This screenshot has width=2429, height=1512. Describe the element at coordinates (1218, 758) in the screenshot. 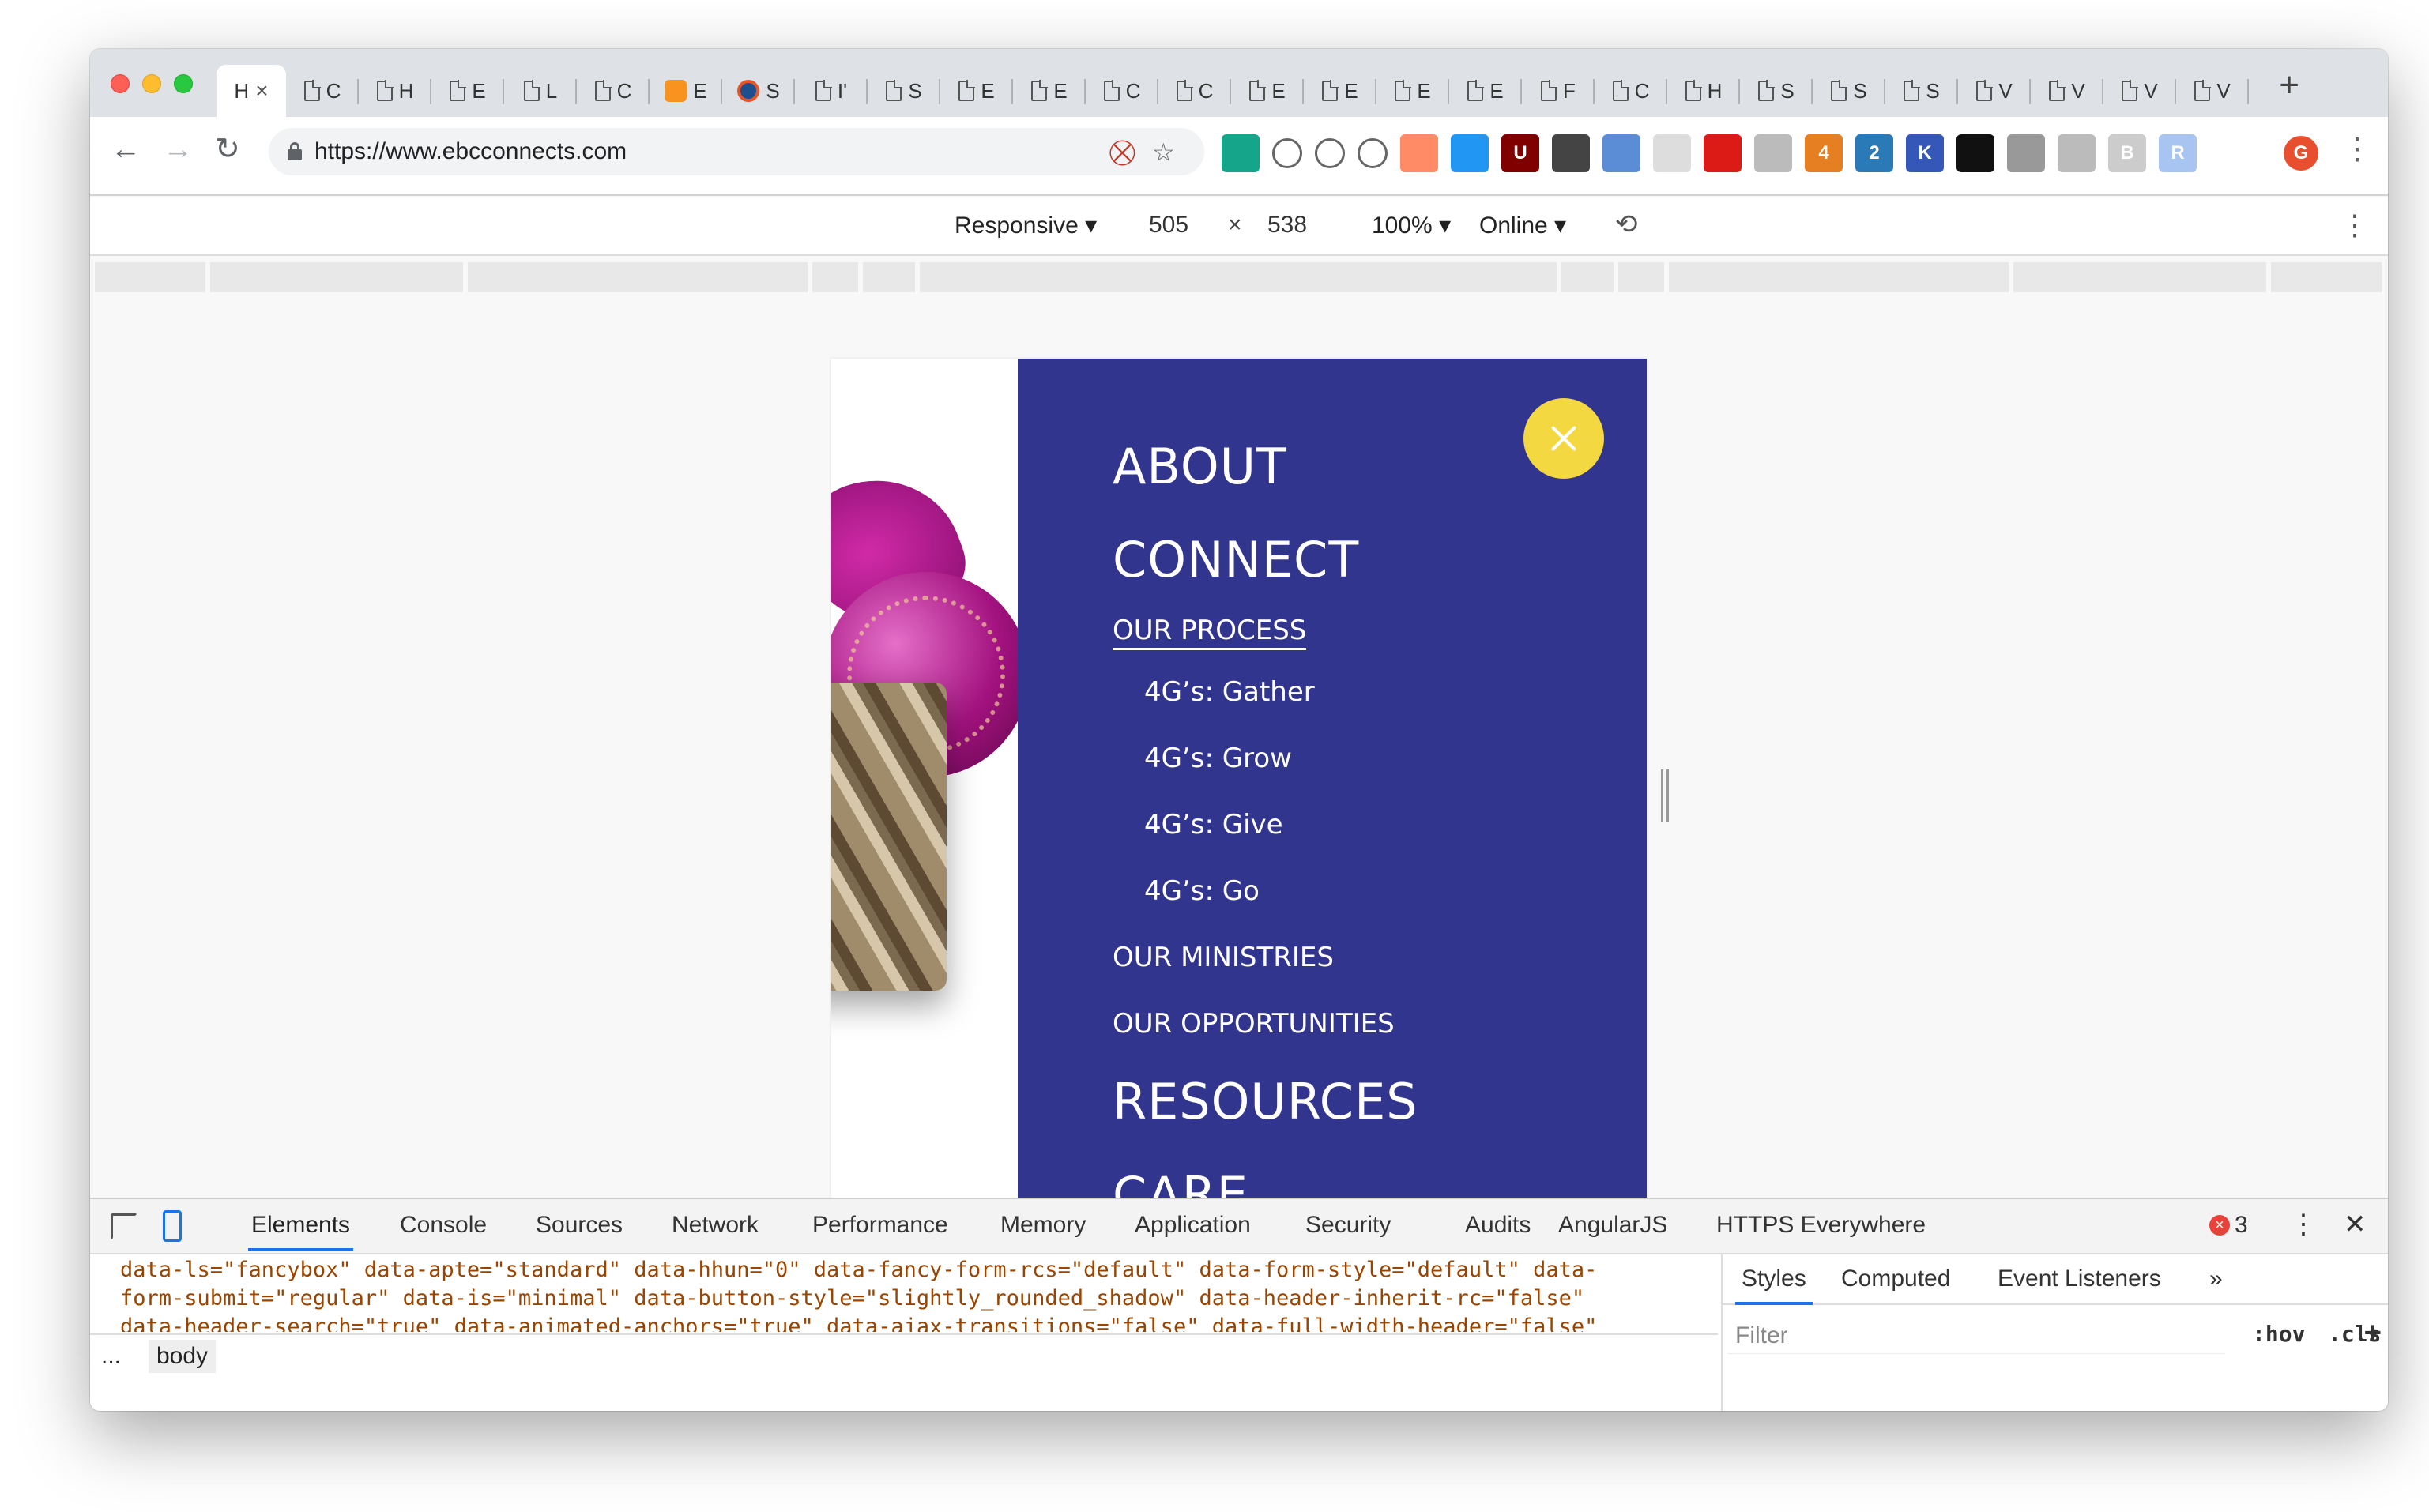

I see `menu-item-grow: 4G’s: Grow` at that location.